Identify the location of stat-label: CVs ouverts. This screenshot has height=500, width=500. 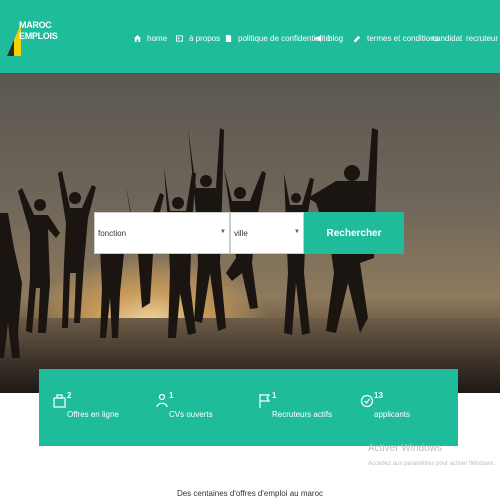
(191, 414).